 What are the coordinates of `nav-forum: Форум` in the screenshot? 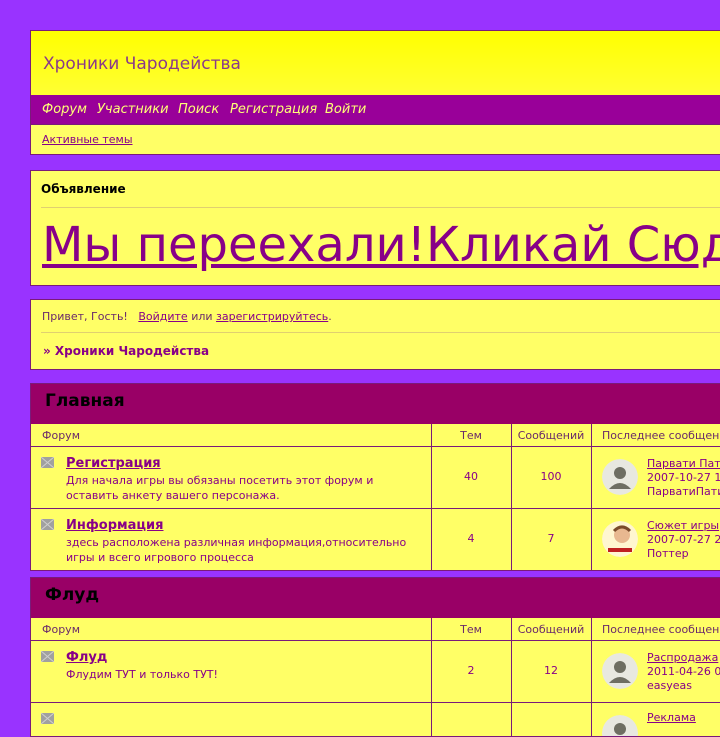 It's located at (64, 109).